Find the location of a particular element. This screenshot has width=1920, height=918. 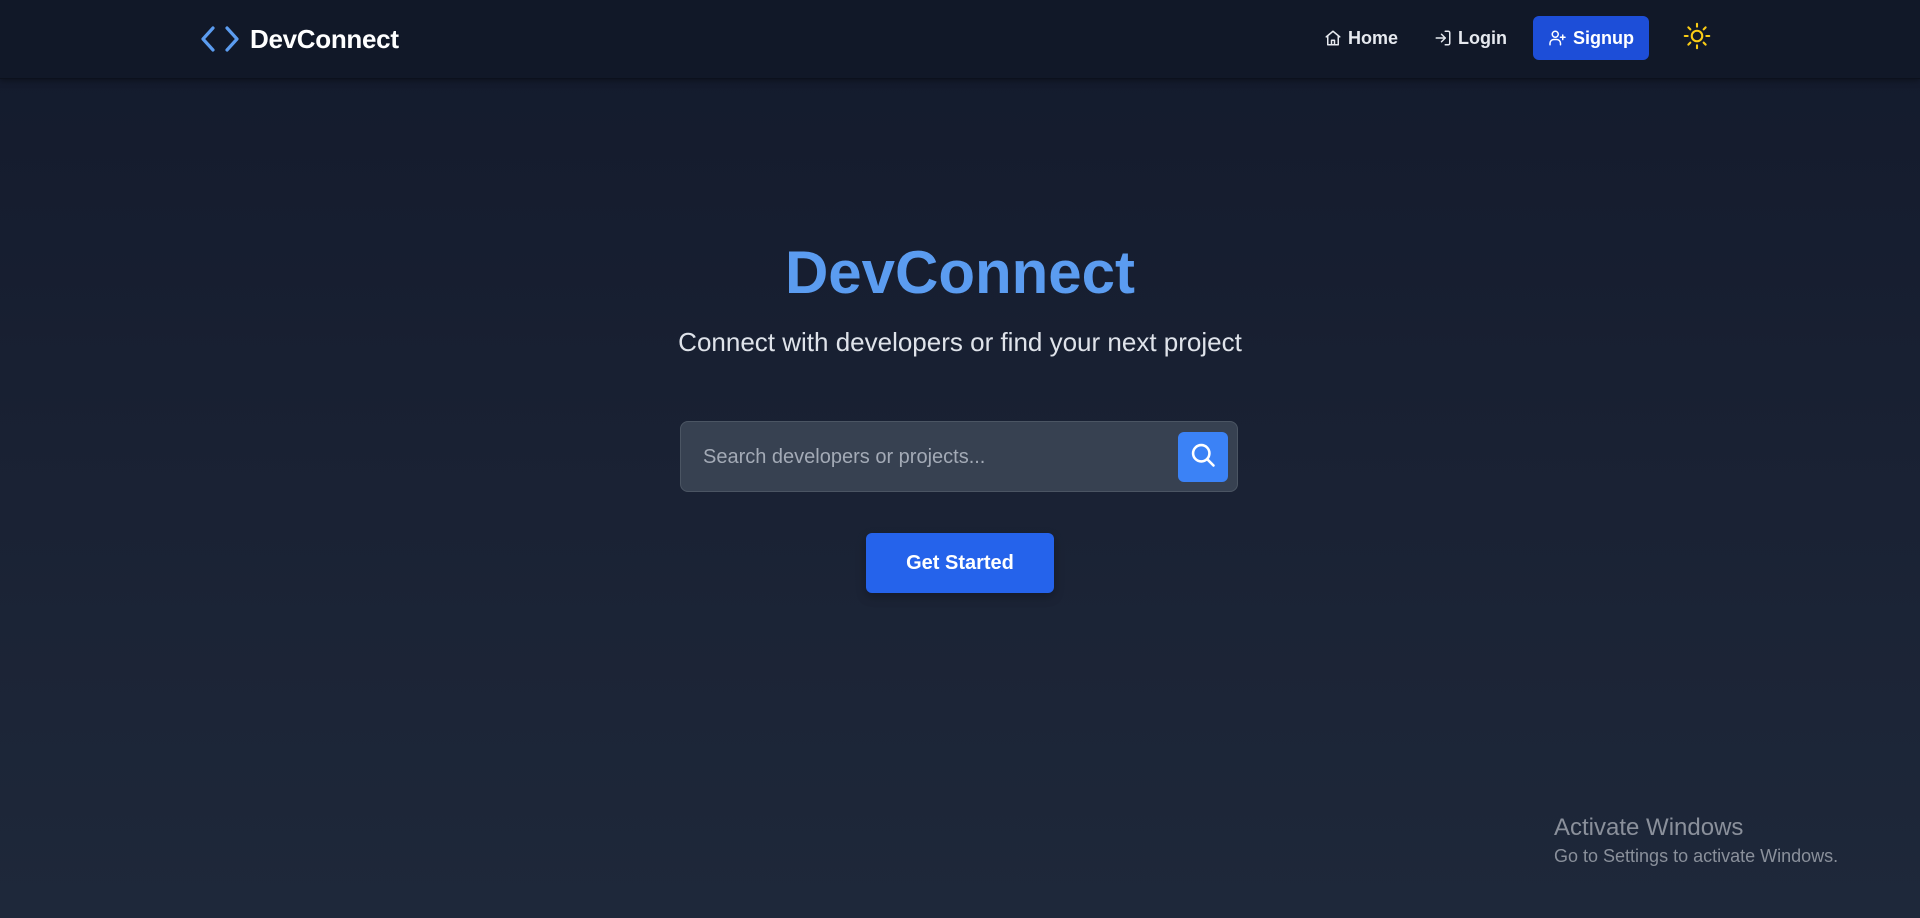

signup-label: Signup is located at coordinates (1603, 37).